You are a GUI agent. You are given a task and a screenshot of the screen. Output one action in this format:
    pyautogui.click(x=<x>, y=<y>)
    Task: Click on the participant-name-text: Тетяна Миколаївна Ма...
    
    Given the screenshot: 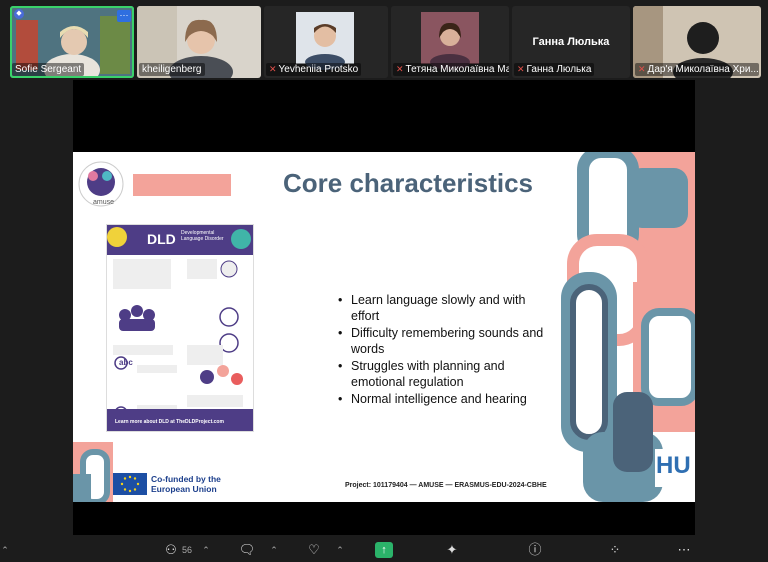 What is the action you would take?
    pyautogui.click(x=457, y=69)
    